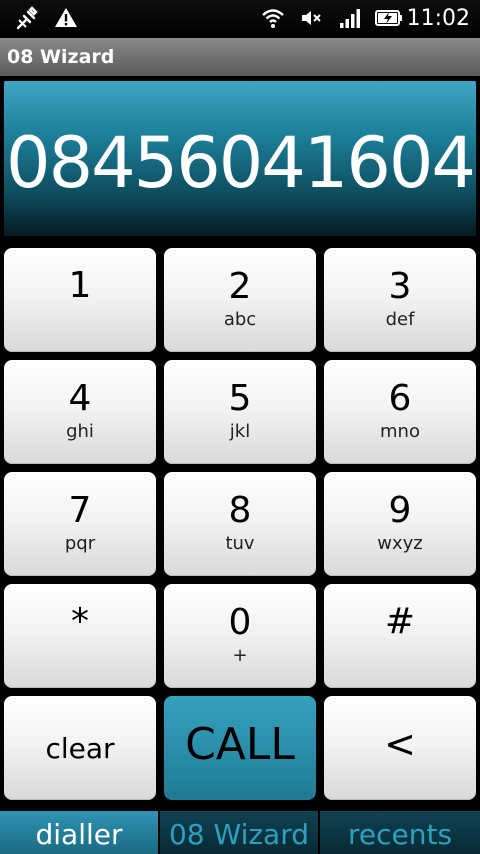 The width and height of the screenshot is (480, 854). What do you see at coordinates (66, 19) in the screenshot?
I see `warning-icon` at bounding box center [66, 19].